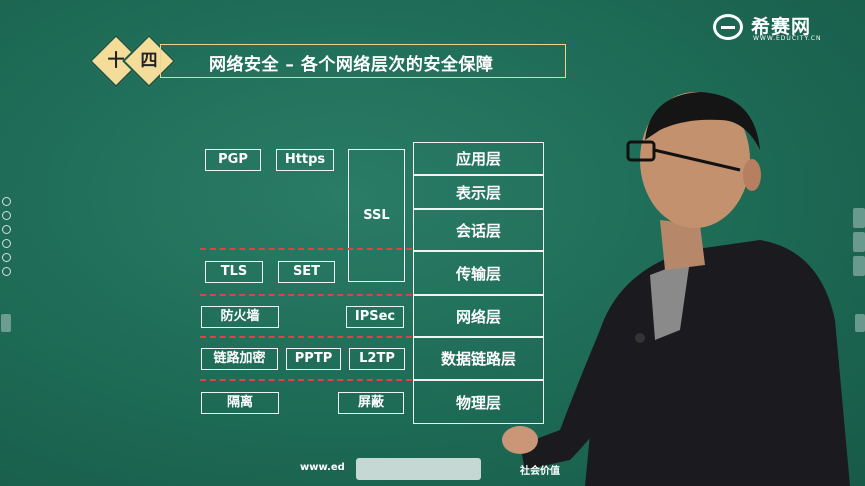 The width and height of the screenshot is (865, 486). I want to click on left-arrow-icon, so click(6, 323).